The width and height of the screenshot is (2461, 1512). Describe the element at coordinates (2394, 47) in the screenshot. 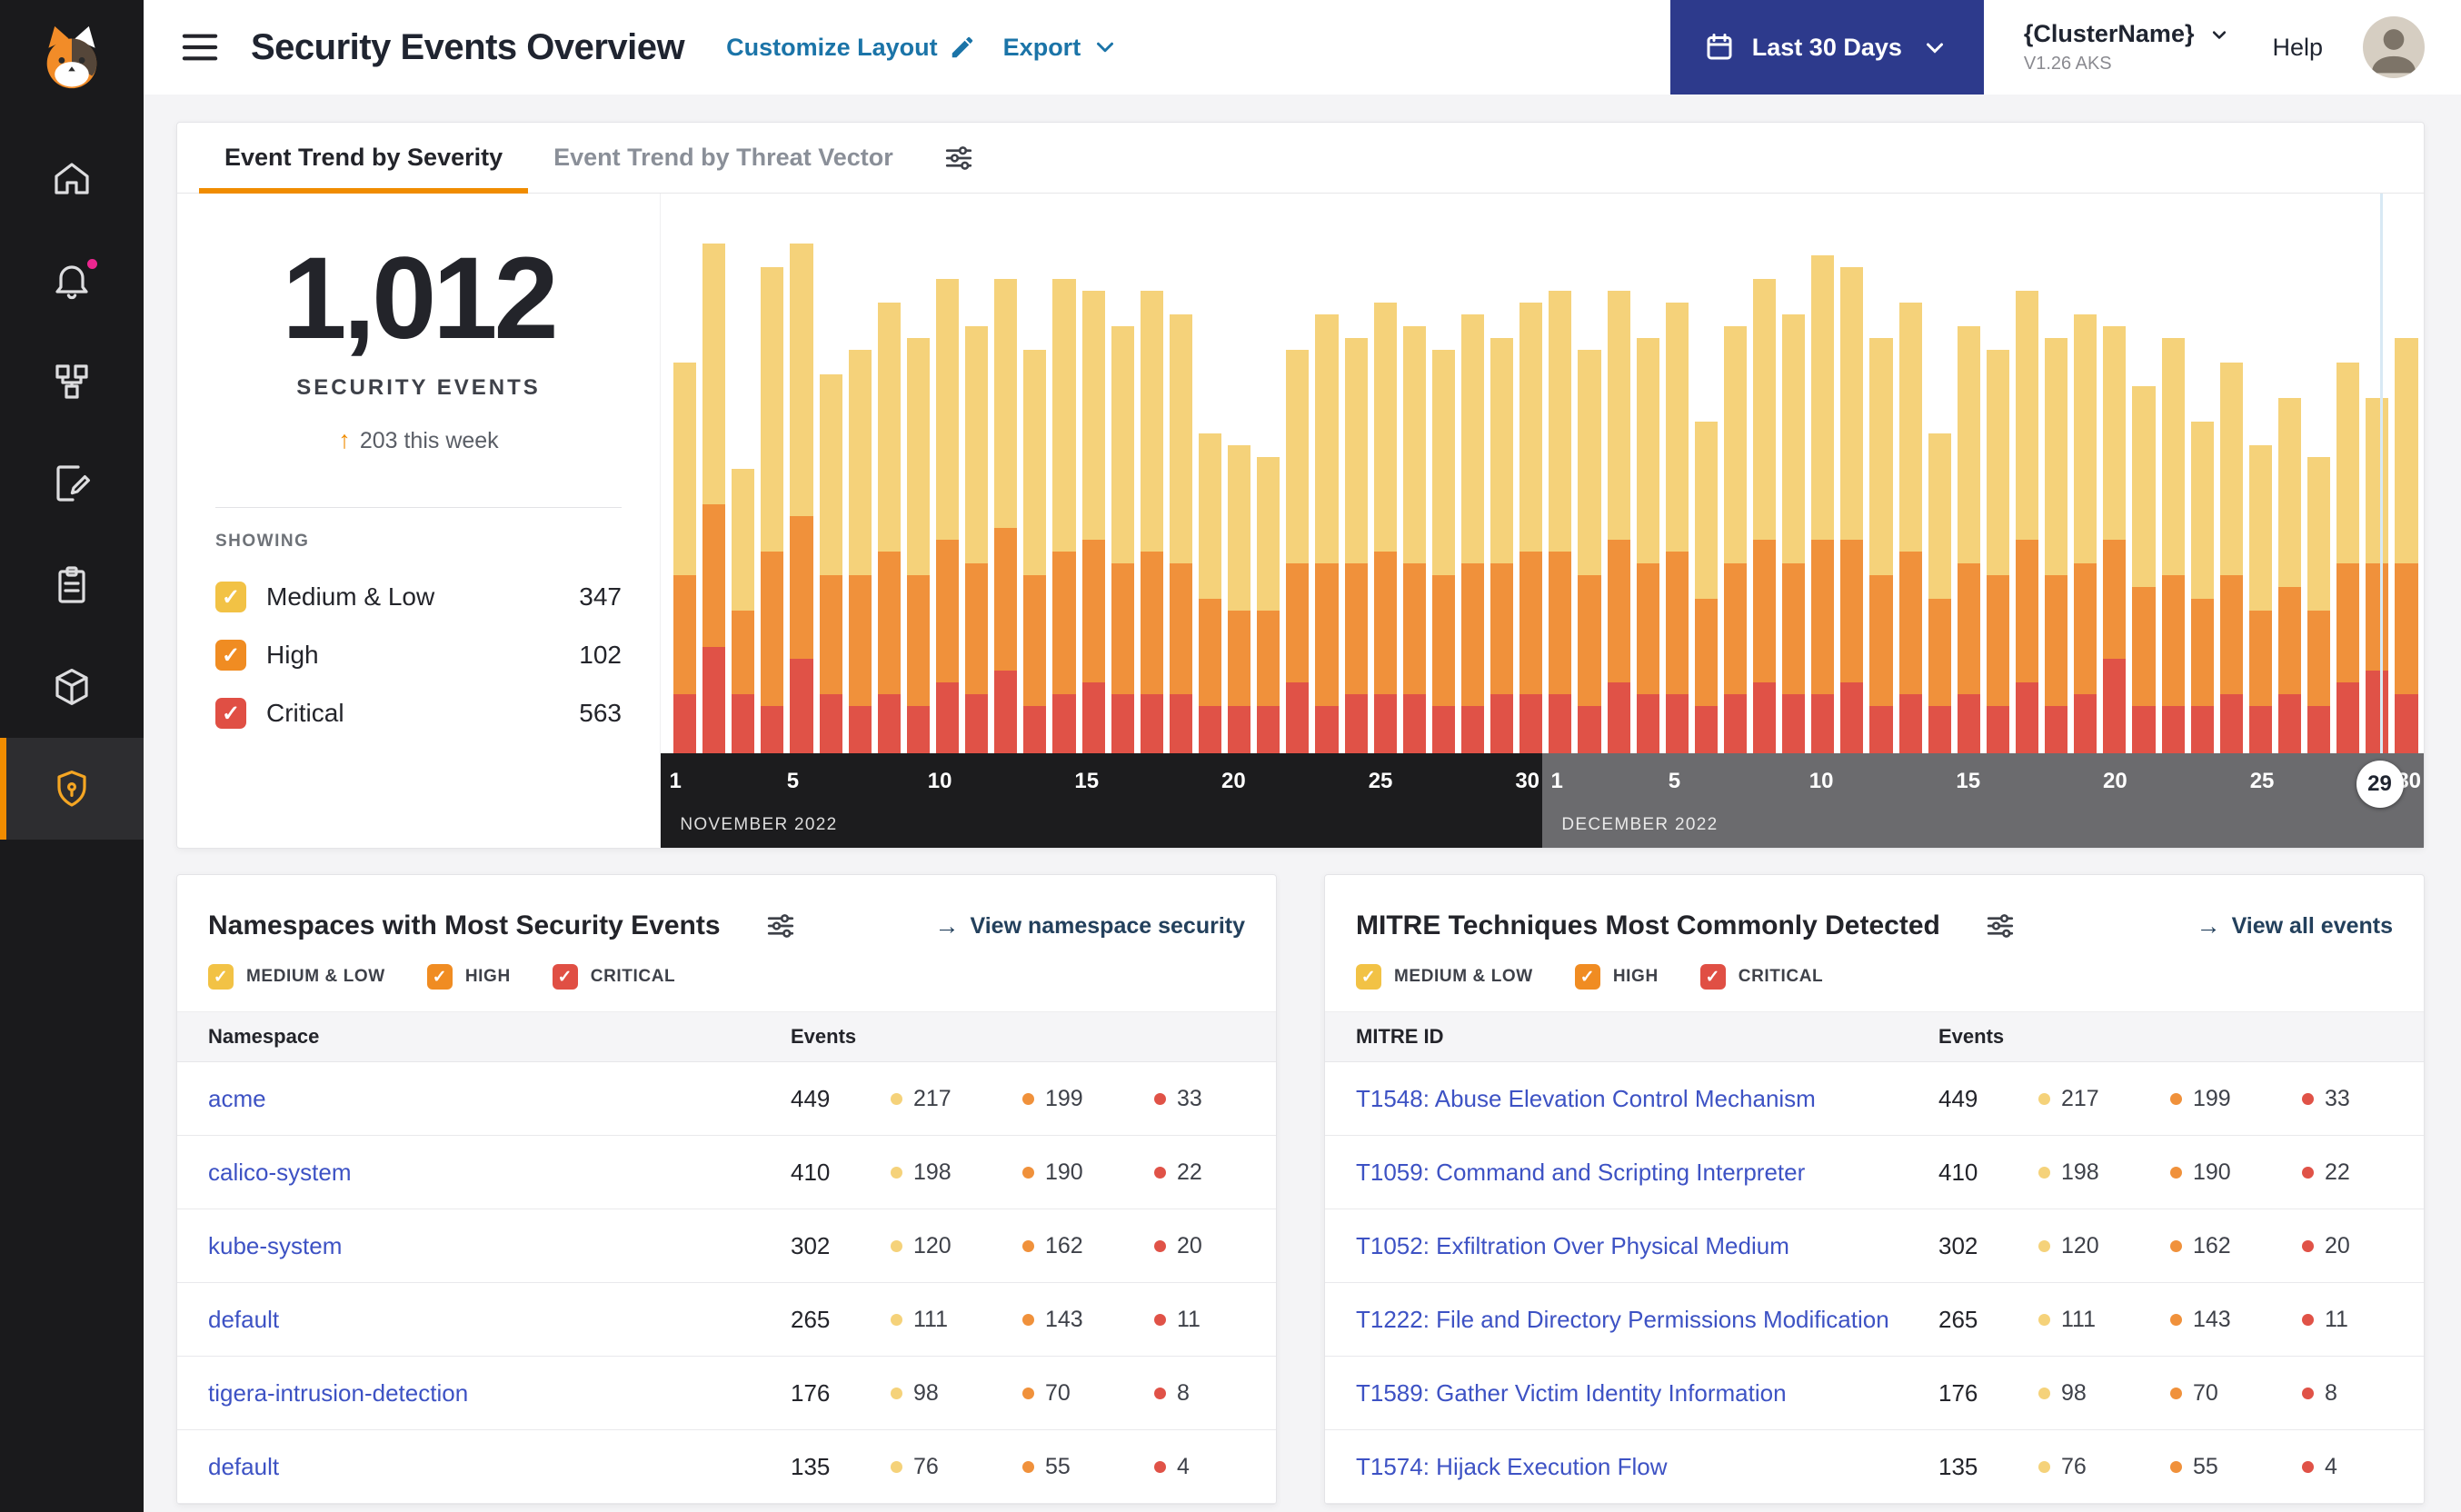

I see `user-avatar` at that location.